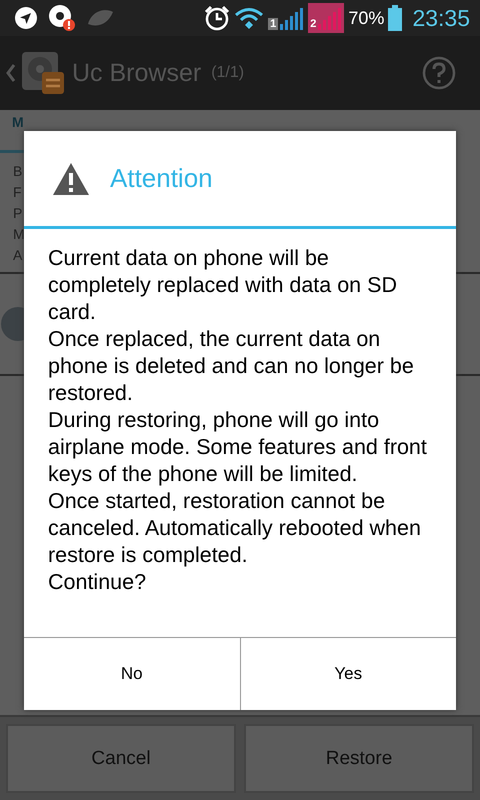 This screenshot has width=480, height=800. I want to click on warning-icon, so click(71, 179).